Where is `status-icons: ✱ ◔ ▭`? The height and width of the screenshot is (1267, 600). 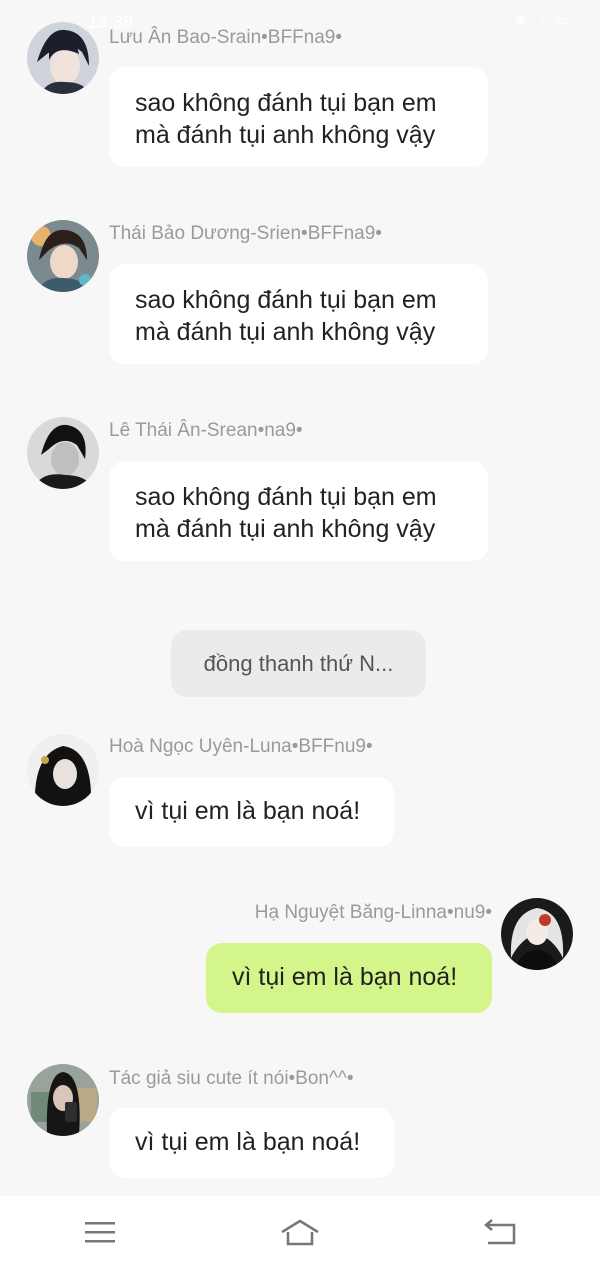 status-icons: ✱ ◔ ▭ is located at coordinates (541, 20).